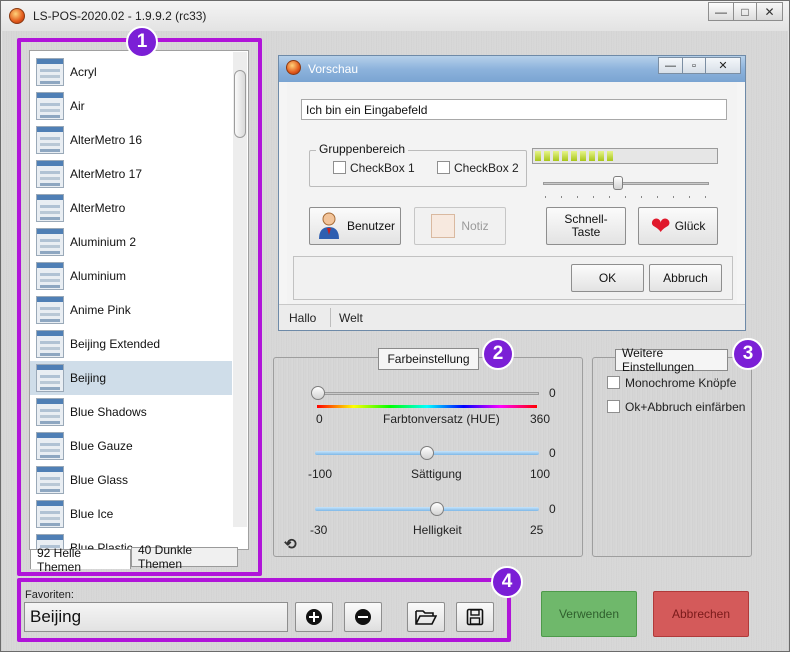 The width and height of the screenshot is (790, 652). What do you see at coordinates (507, 582) in the screenshot?
I see `badge-4: 4` at bounding box center [507, 582].